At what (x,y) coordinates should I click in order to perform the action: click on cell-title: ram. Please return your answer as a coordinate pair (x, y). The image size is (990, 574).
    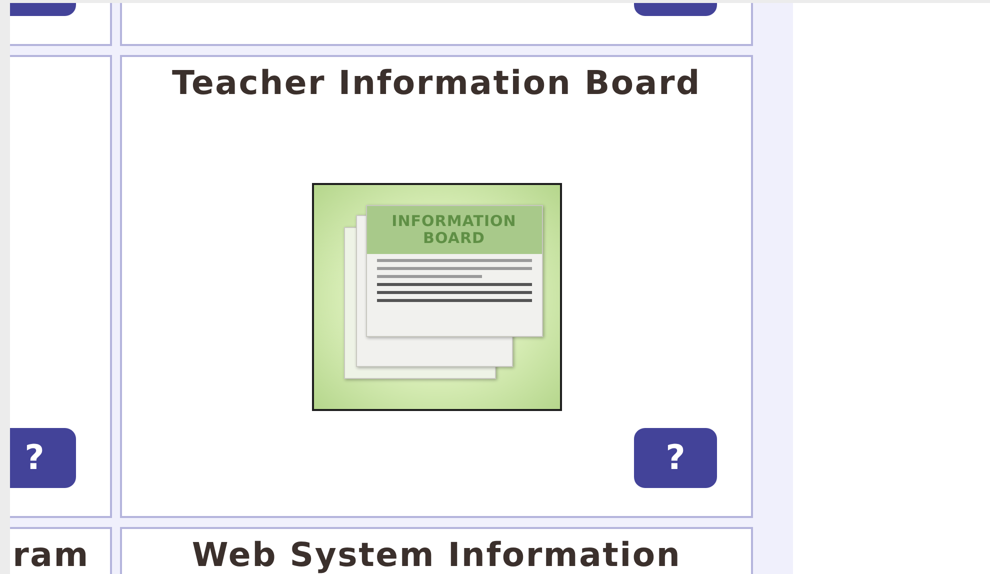
    Looking at the image, I should click on (51, 555).